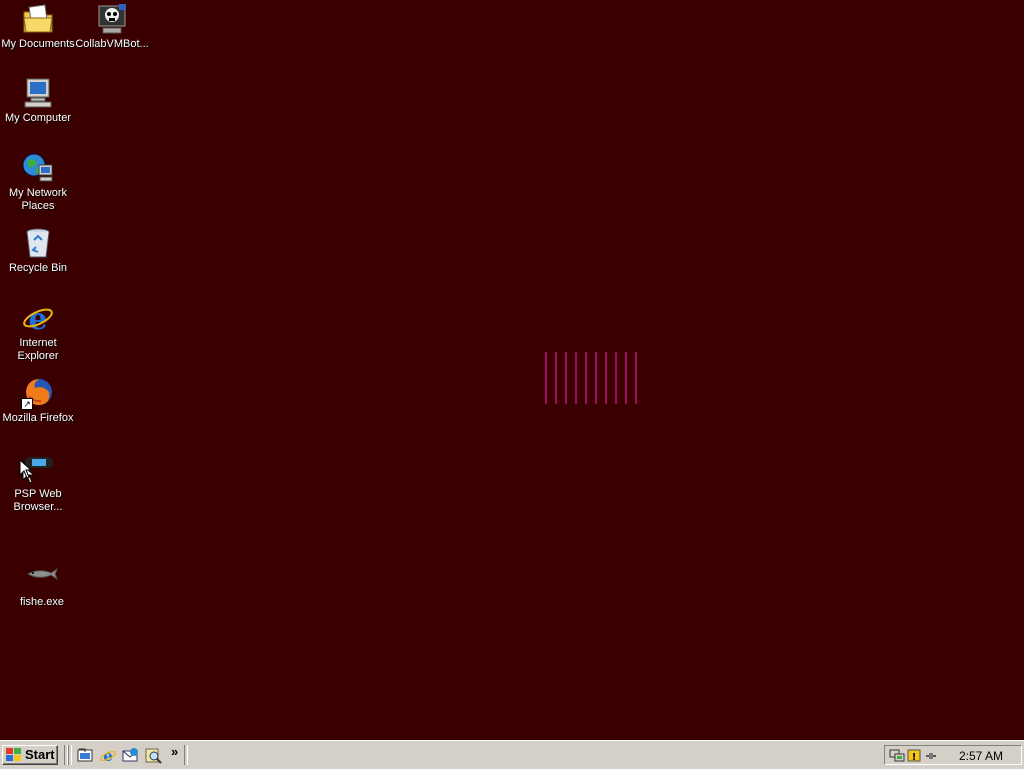 The height and width of the screenshot is (769, 1024). What do you see at coordinates (14, 755) in the screenshot?
I see `windows-logo-icon` at bounding box center [14, 755].